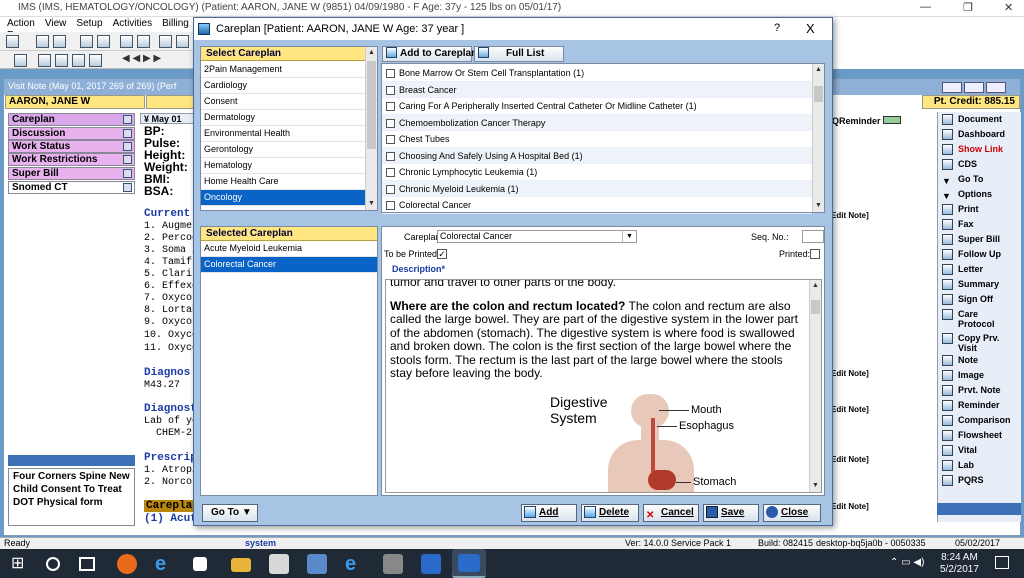  What do you see at coordinates (71, 119) in the screenshot?
I see `nav-careplan: Careplan` at bounding box center [71, 119].